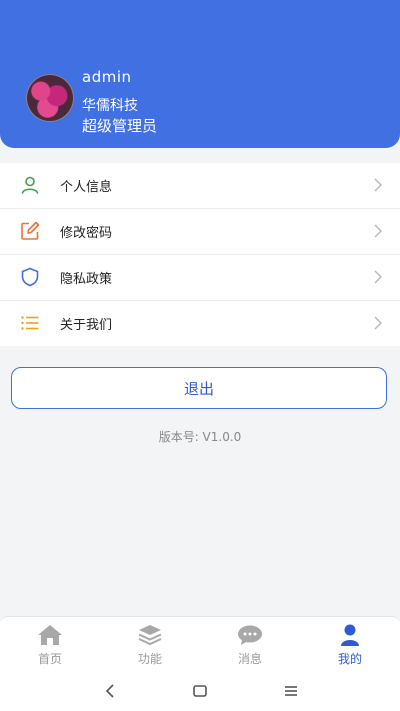 The image size is (400, 711). I want to click on menu-item-about-us: 关于我们, so click(200, 323).